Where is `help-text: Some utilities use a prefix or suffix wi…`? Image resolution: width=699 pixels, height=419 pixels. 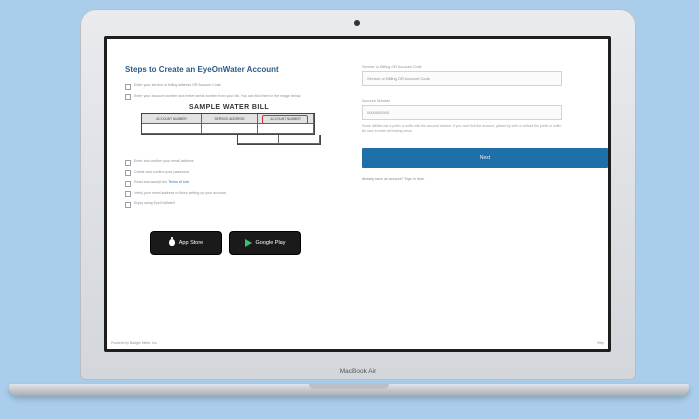 help-text: Some utilities use a prefix or suffix wi… is located at coordinates (462, 128).